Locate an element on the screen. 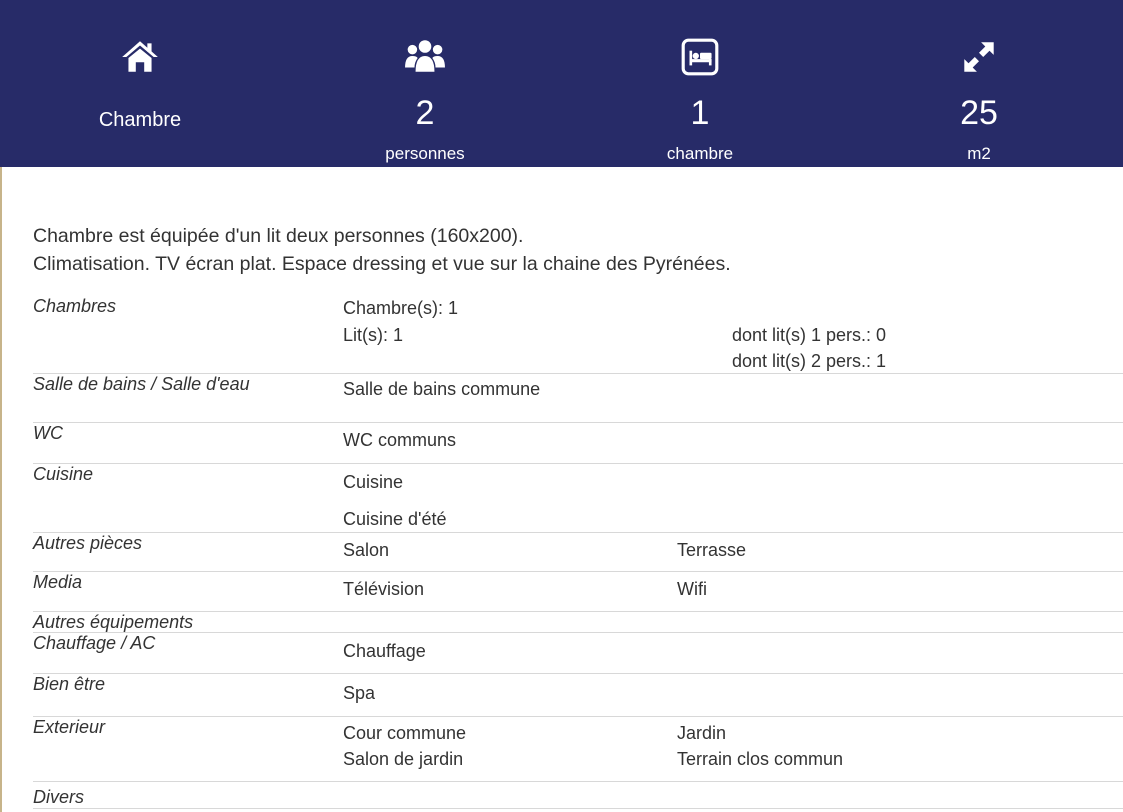 The image size is (1123, 812). home-icon is located at coordinates (140, 56).